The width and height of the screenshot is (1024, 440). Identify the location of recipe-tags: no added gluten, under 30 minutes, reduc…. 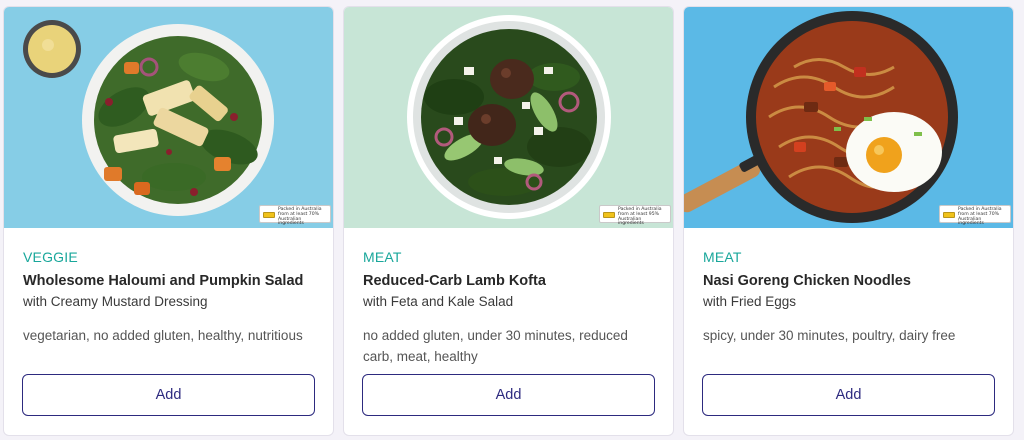
(495, 346).